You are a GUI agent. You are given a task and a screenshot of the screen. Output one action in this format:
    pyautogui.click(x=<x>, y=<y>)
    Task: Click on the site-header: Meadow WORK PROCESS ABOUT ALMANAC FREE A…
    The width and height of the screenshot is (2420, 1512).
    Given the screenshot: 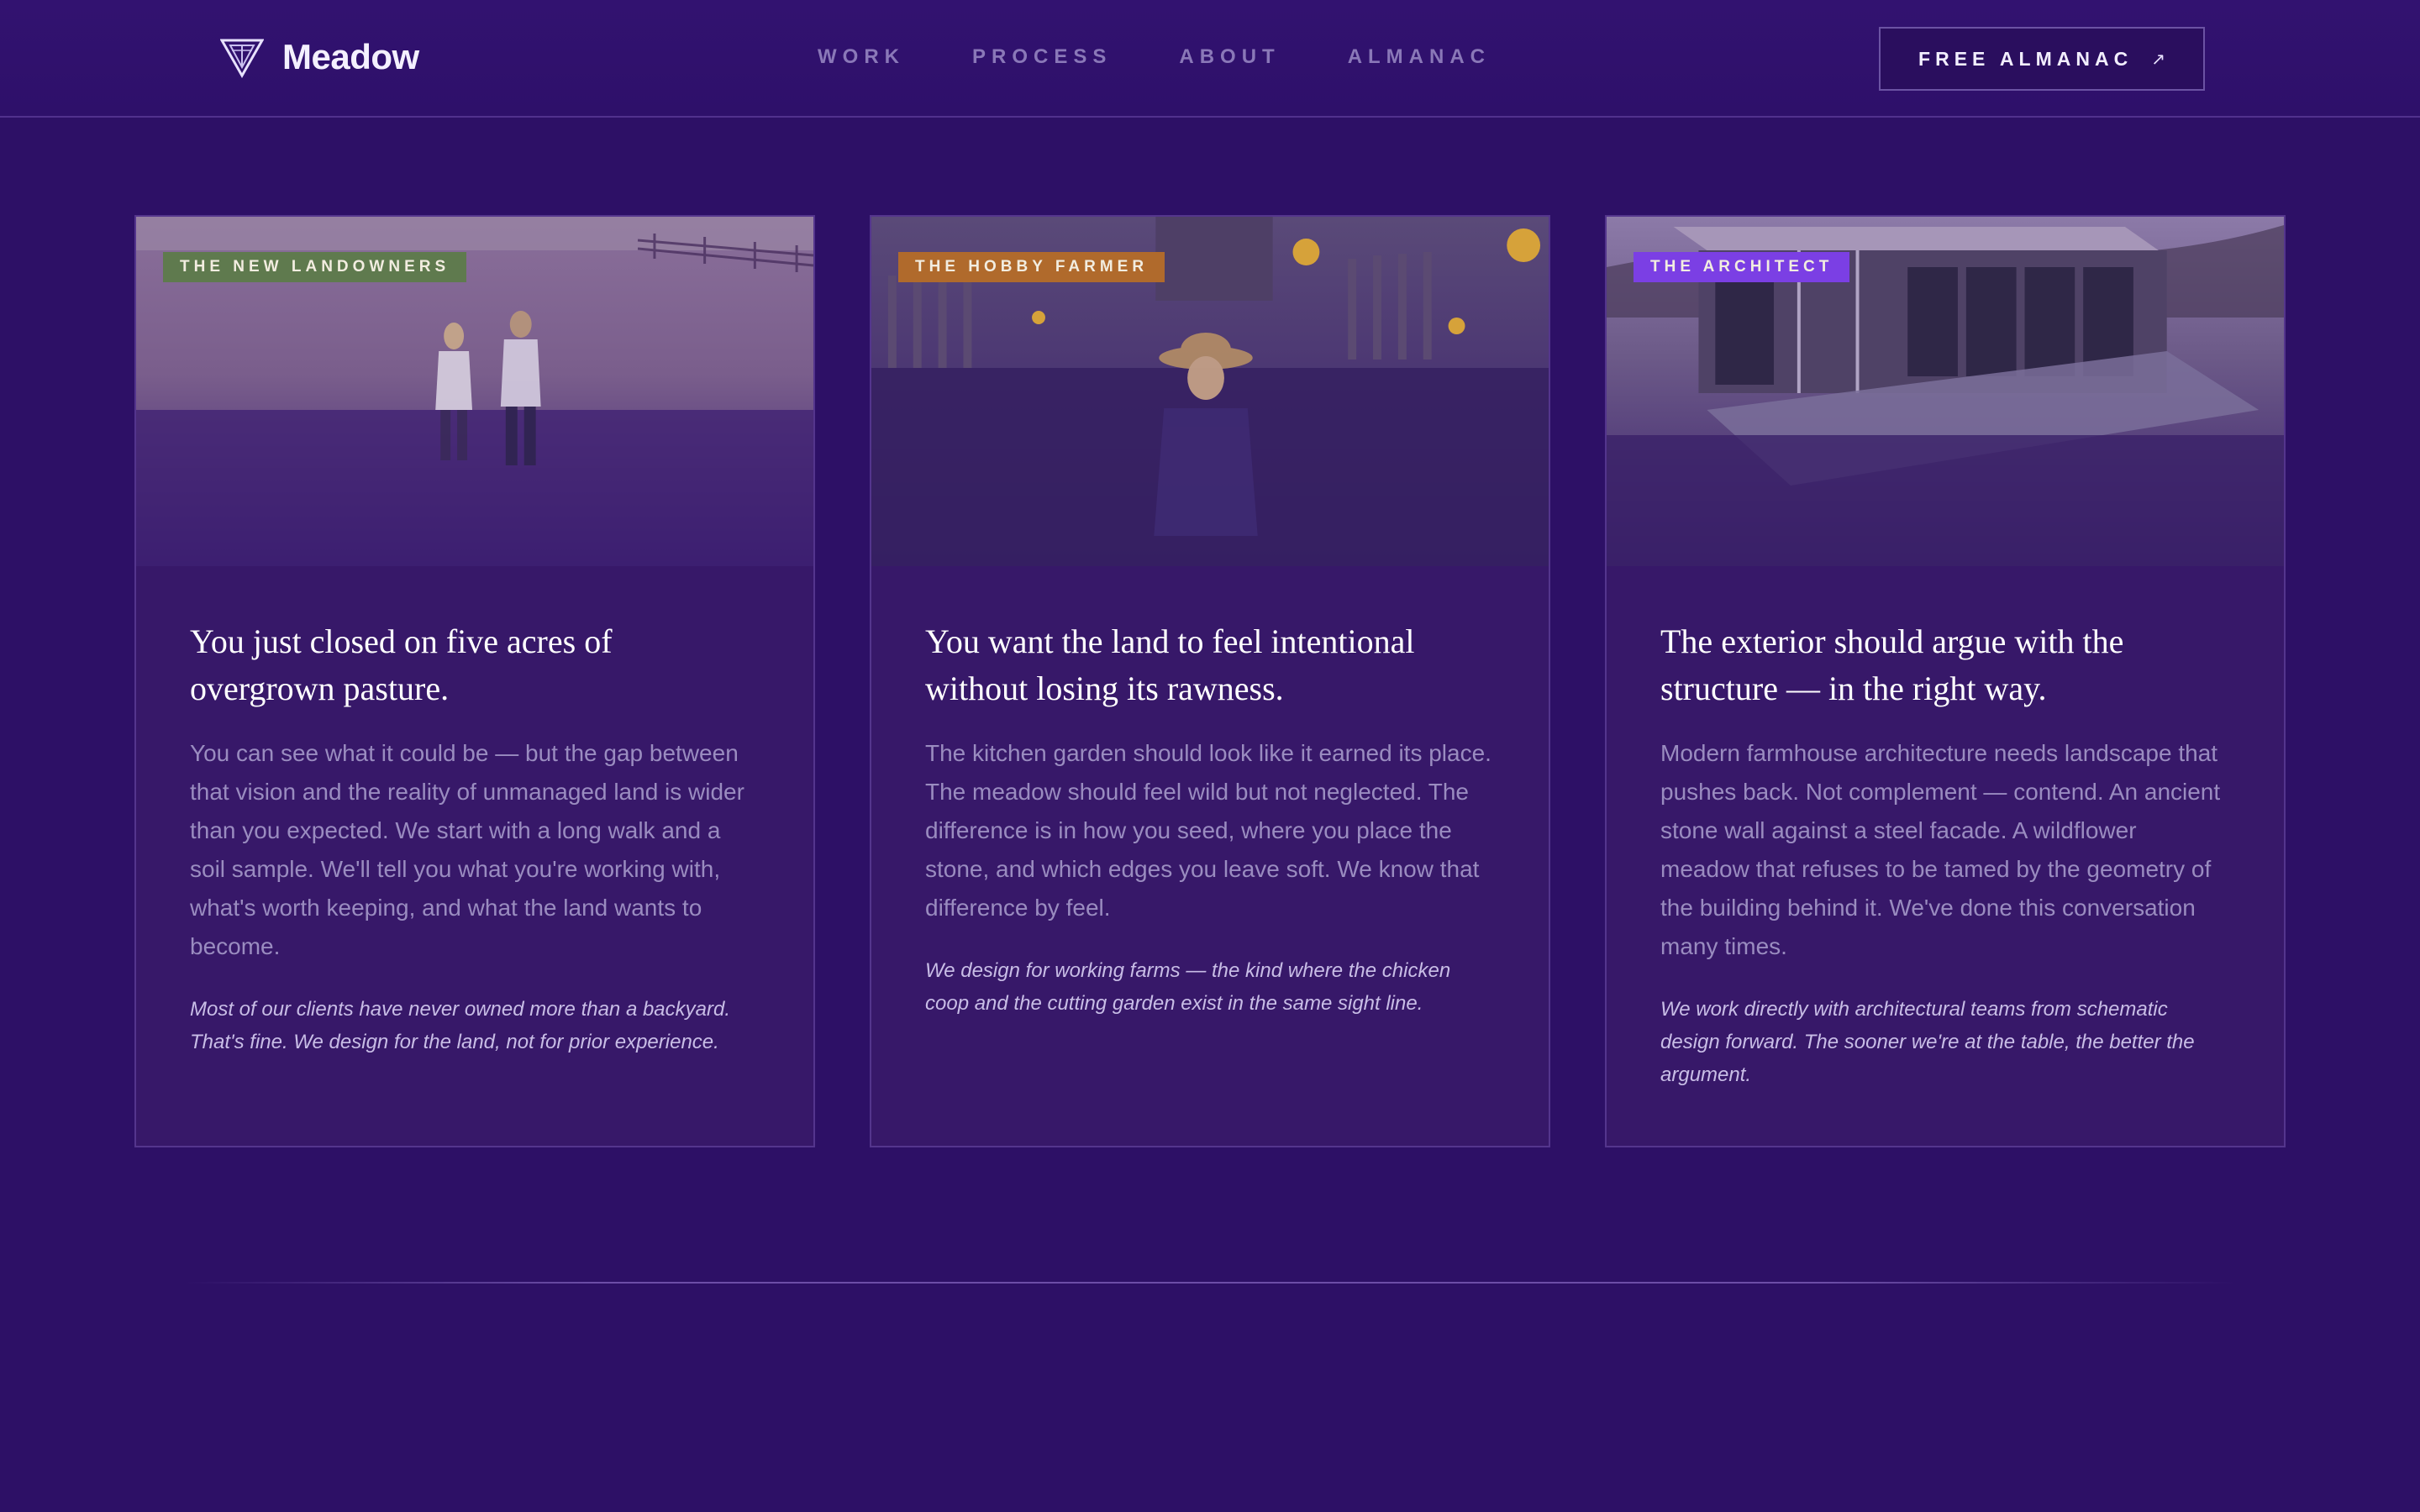 What is the action you would take?
    pyautogui.click(x=1210, y=59)
    